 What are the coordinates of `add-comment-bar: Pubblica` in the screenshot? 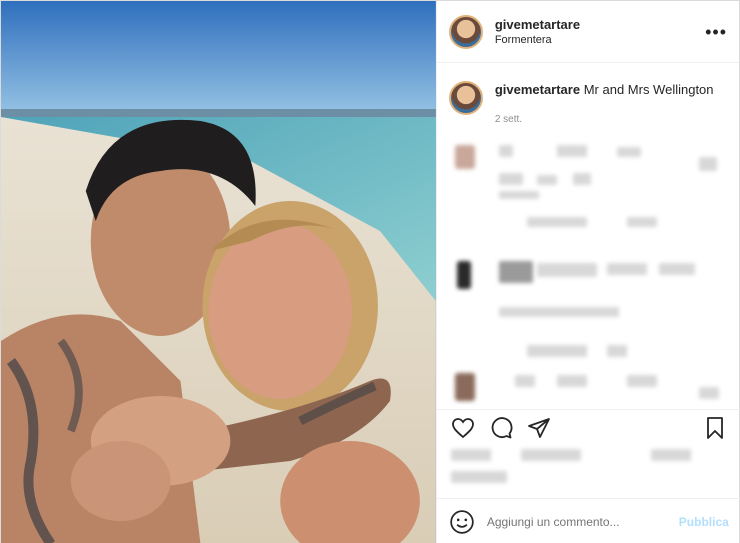 It's located at (588, 520).